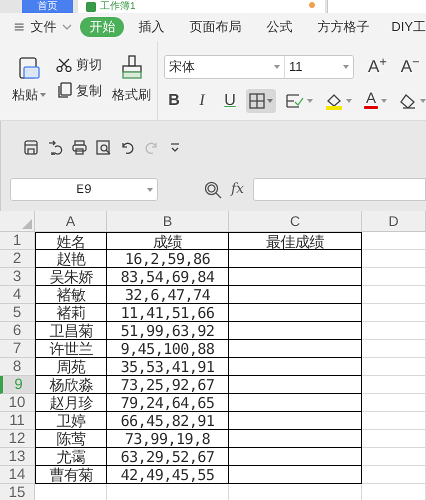 The image size is (426, 500). Describe the element at coordinates (84, 189) in the screenshot. I see `name-box: E9` at that location.